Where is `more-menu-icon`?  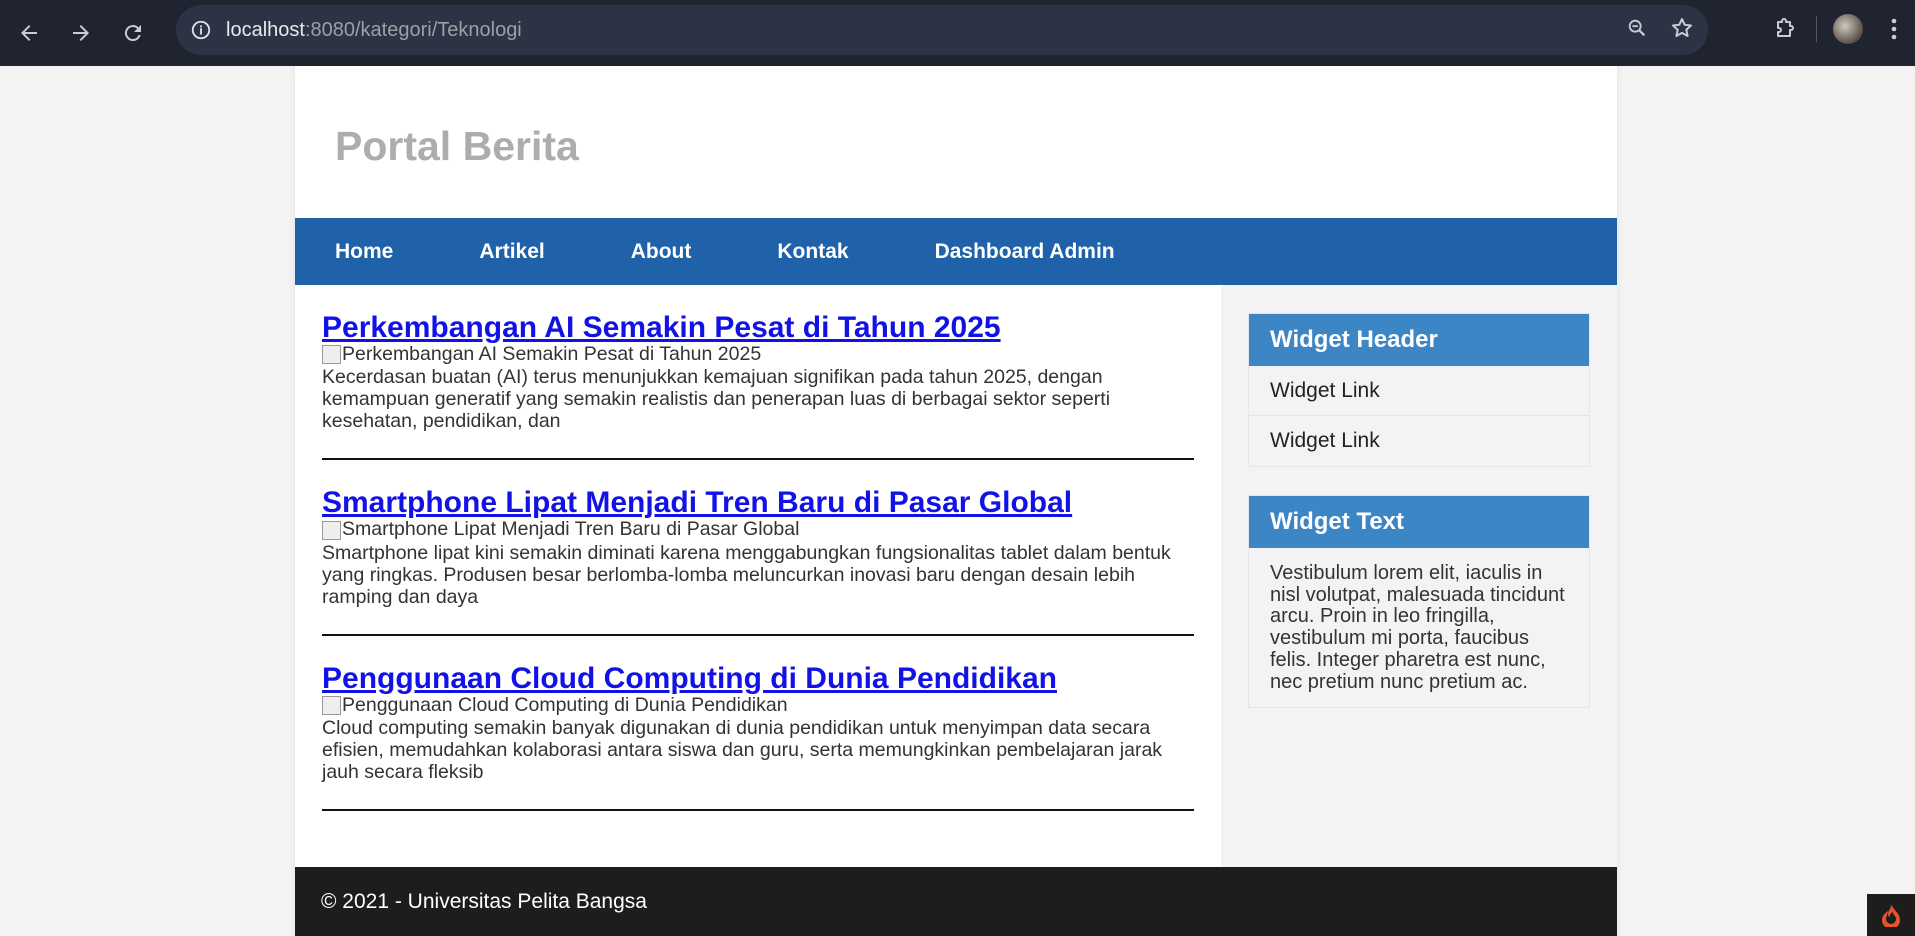
more-menu-icon is located at coordinates (1894, 29).